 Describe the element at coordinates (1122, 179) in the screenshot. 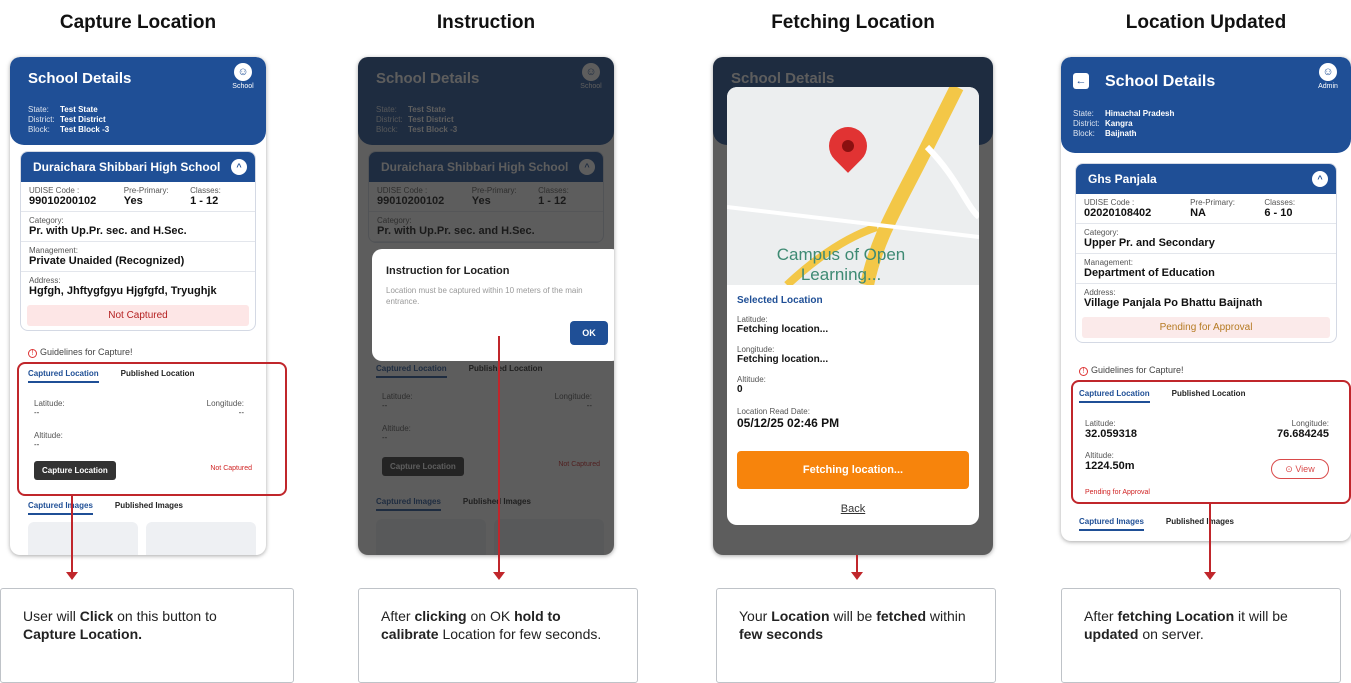

I see `school-name: Ghs Panjala` at that location.